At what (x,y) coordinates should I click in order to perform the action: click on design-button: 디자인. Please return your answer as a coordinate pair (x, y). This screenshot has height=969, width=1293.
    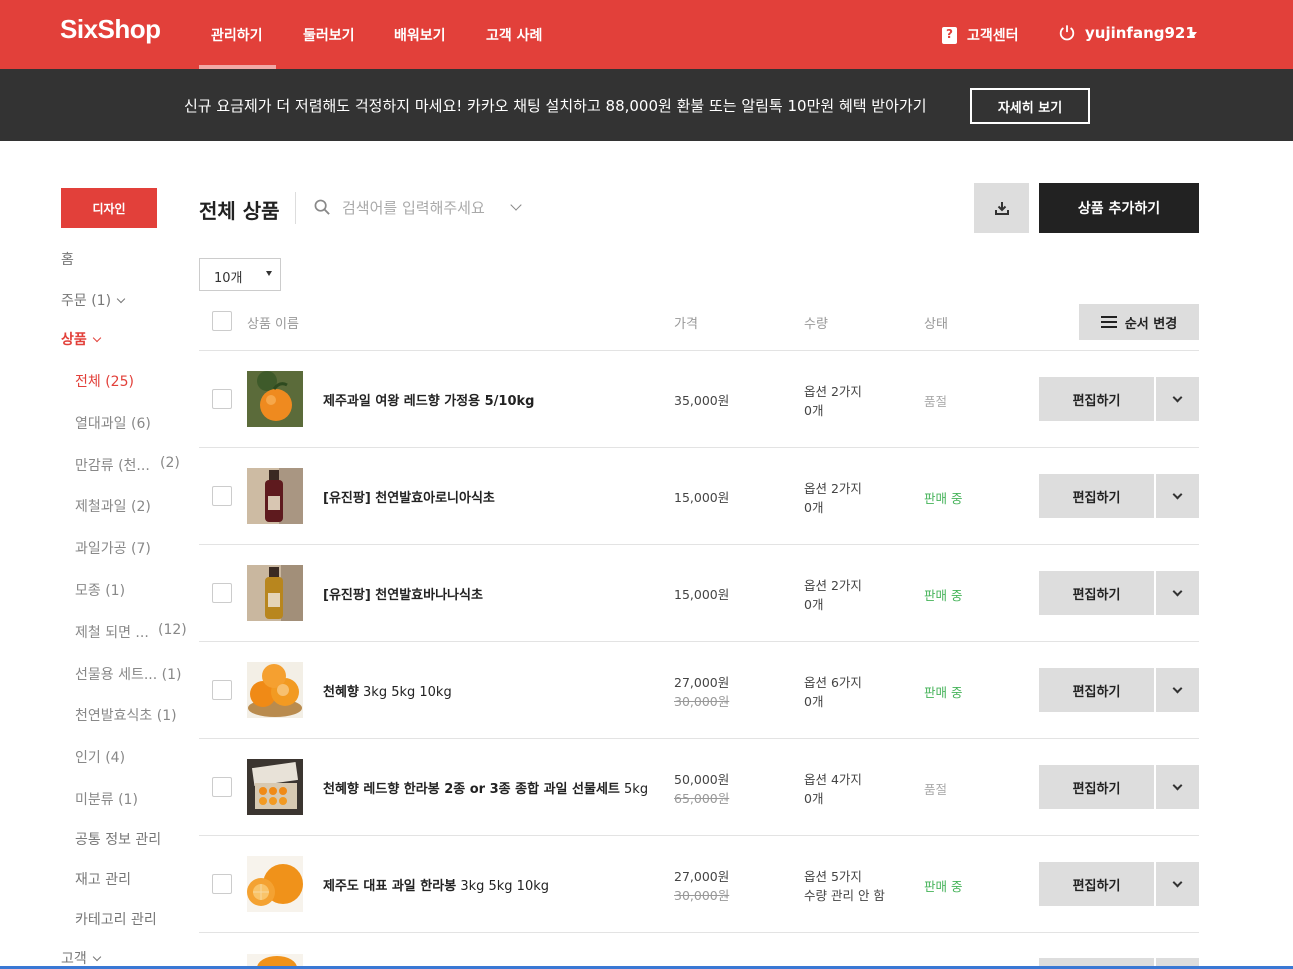
    Looking at the image, I should click on (109, 208).